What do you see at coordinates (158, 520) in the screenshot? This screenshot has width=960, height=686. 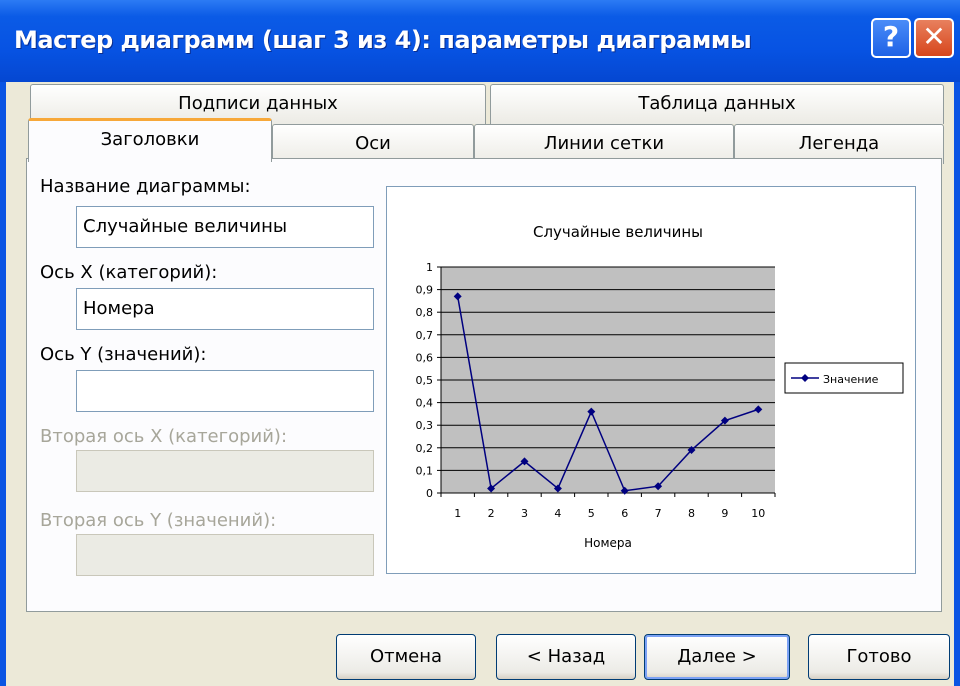 I see `secondary-y-axis-label: Вторая ось Y (значений):` at bounding box center [158, 520].